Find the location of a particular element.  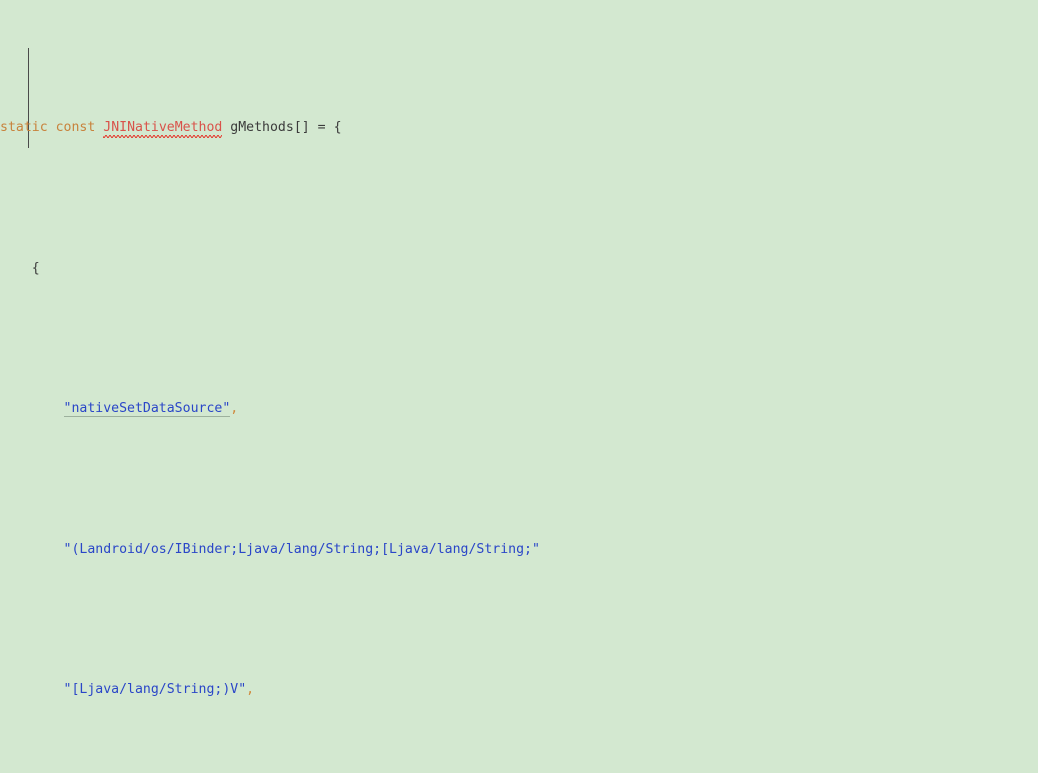

keyword-static: static is located at coordinates (24, 128).